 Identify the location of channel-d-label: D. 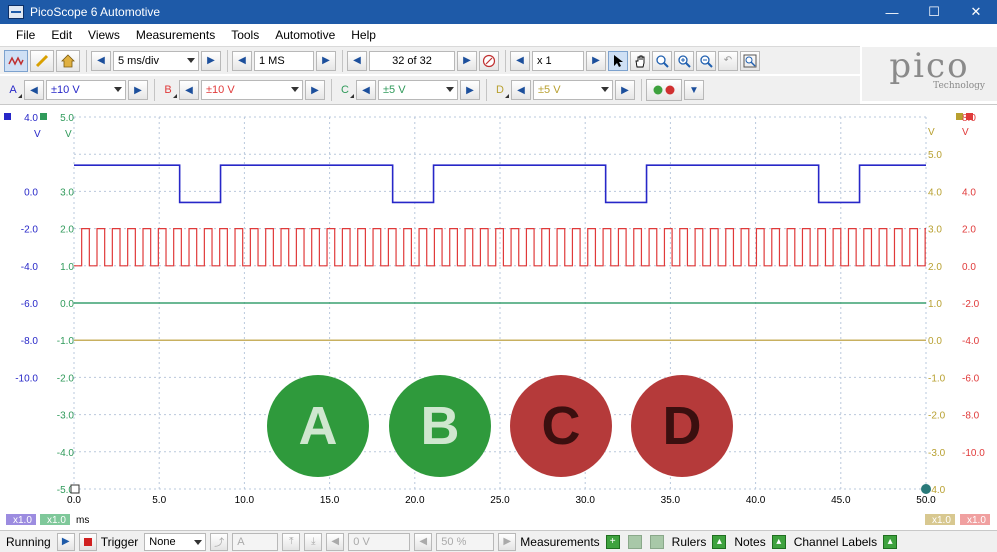
(500, 90).